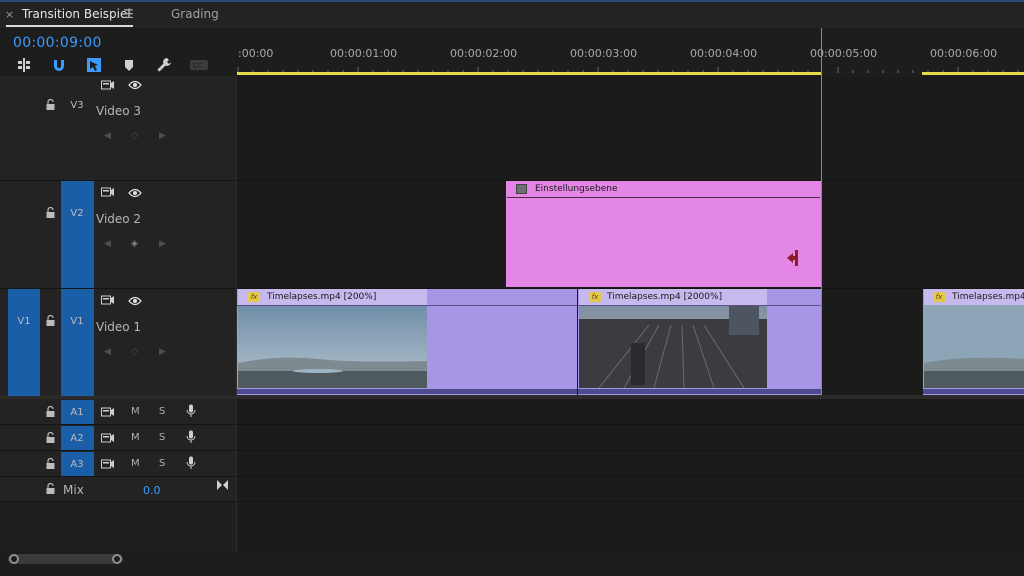 The width and height of the screenshot is (1024, 576). Describe the element at coordinates (407, 391) in the screenshot. I see `clip-bottom-strip` at that location.